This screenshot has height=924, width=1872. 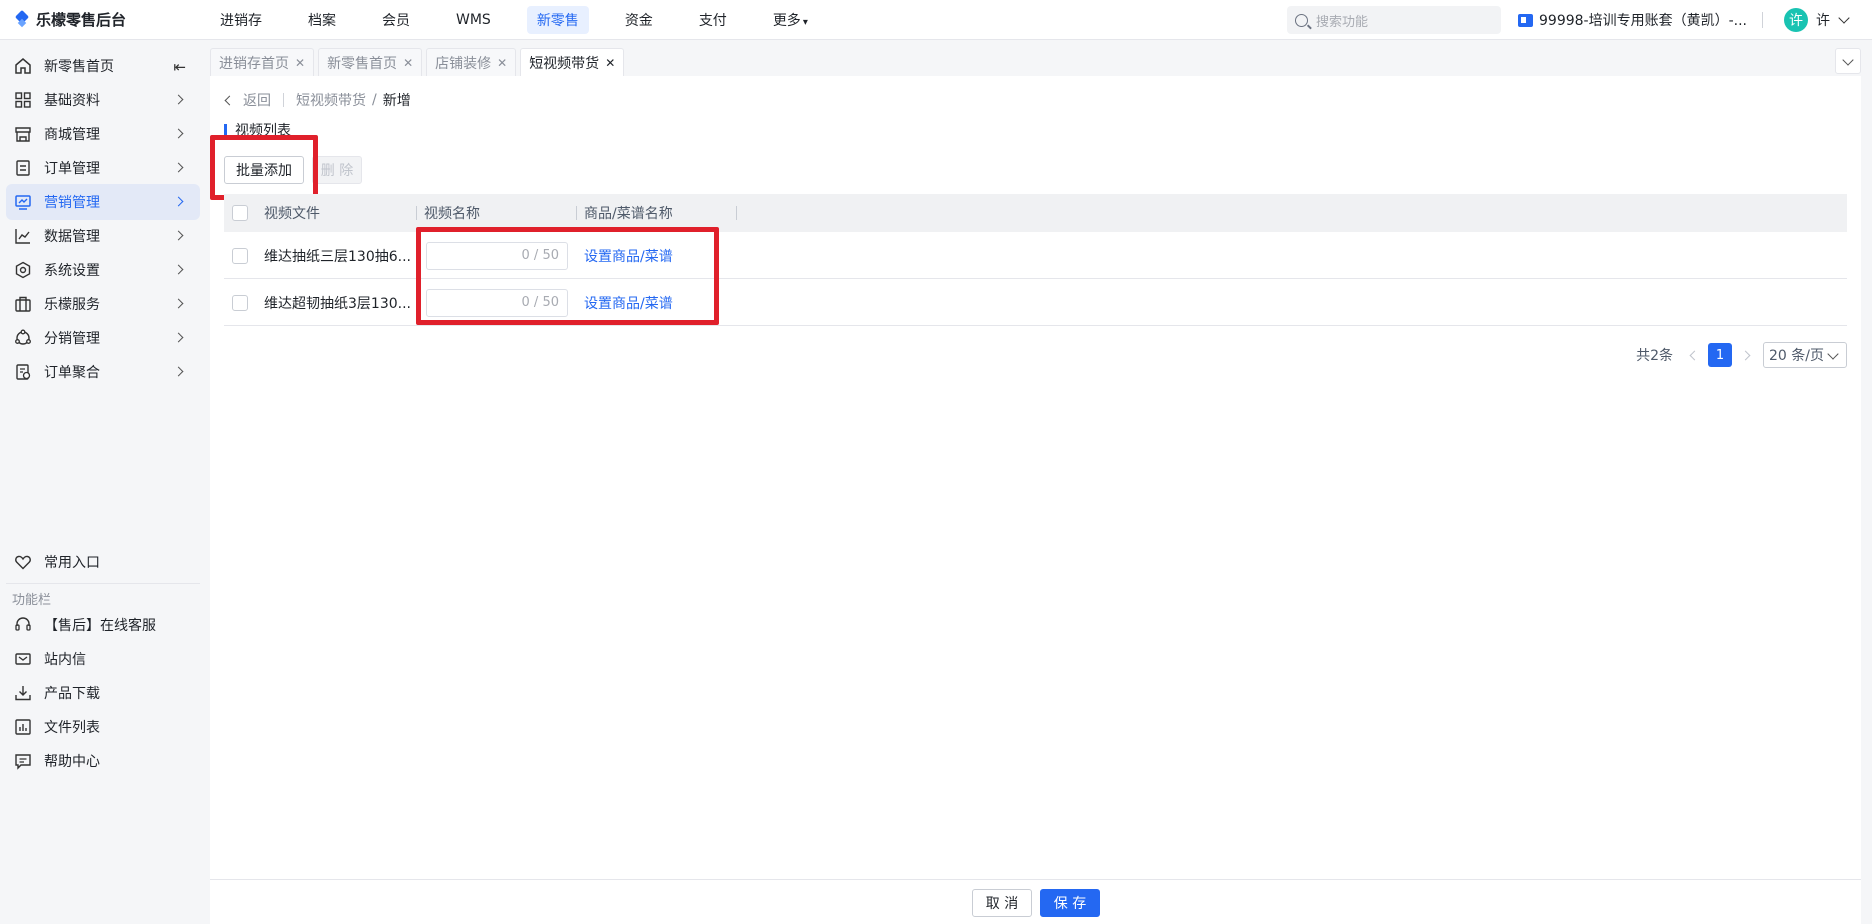 I want to click on page-scrollbar, so click(x=1866, y=482).